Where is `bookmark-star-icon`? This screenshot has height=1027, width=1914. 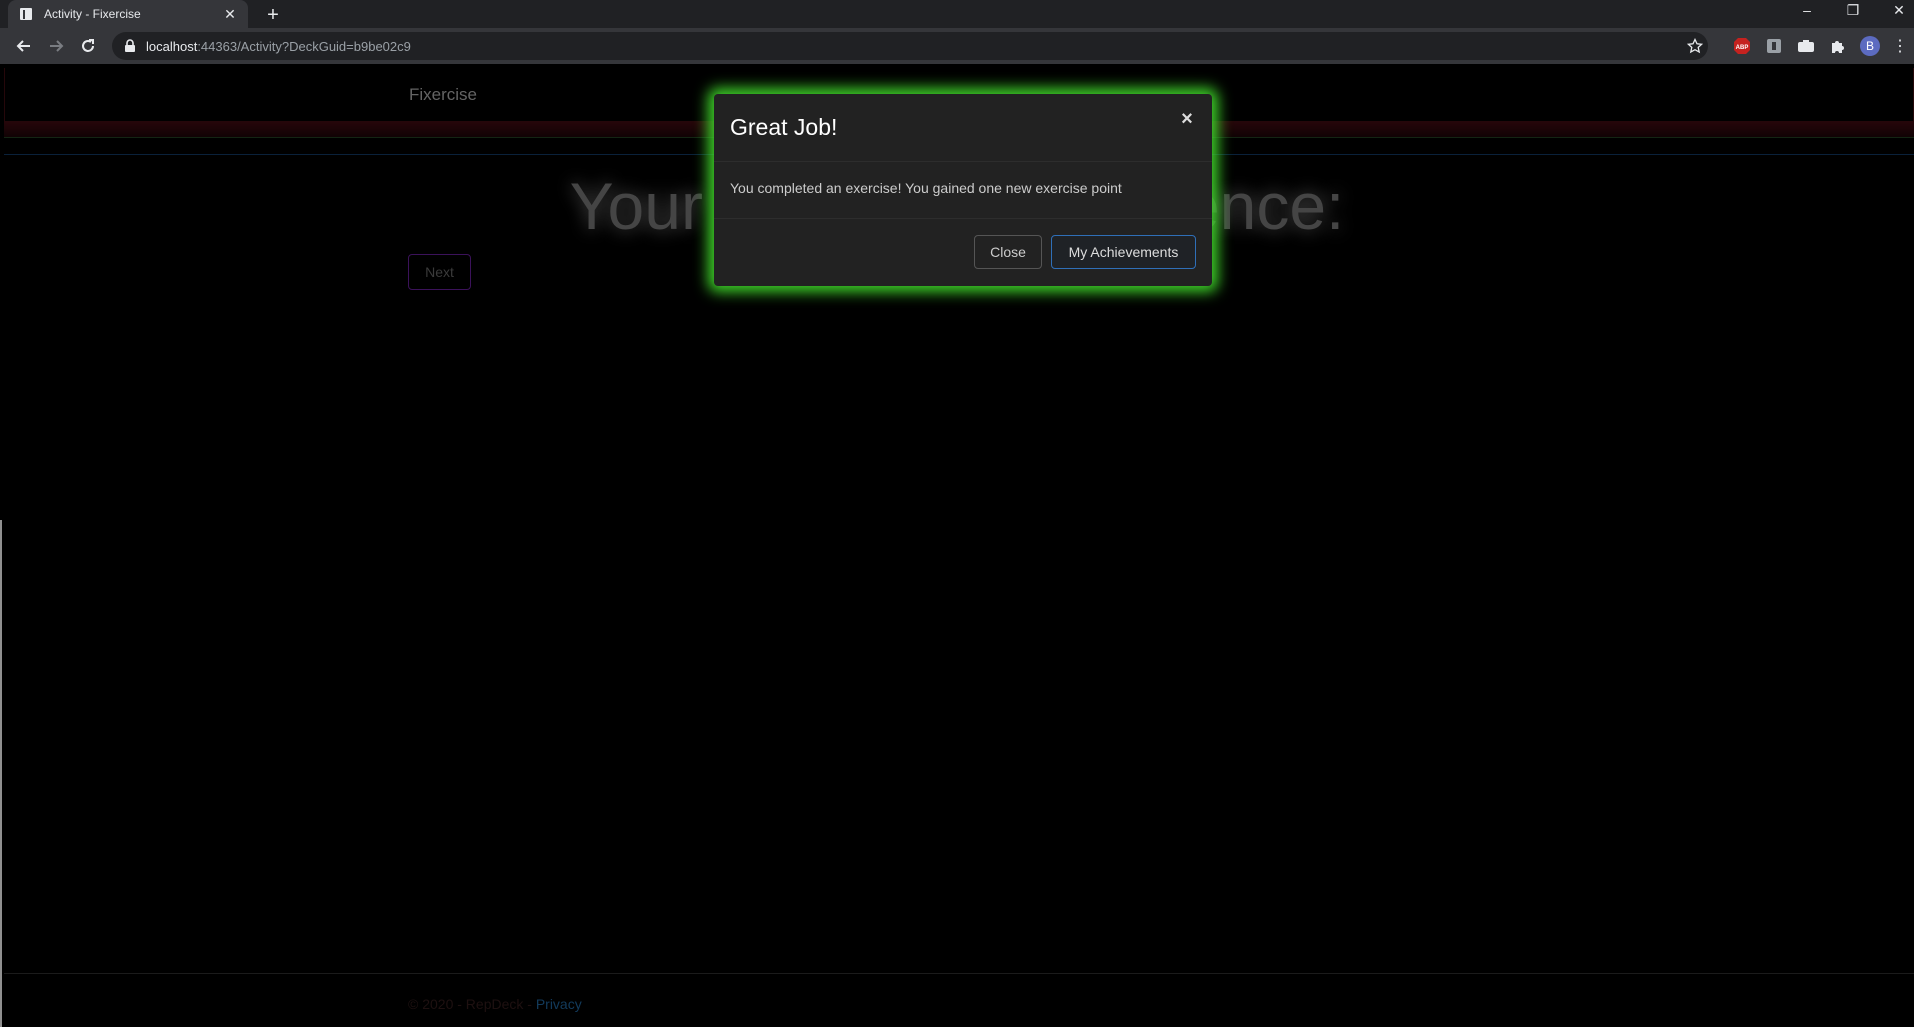
bookmark-star-icon is located at coordinates (1695, 46).